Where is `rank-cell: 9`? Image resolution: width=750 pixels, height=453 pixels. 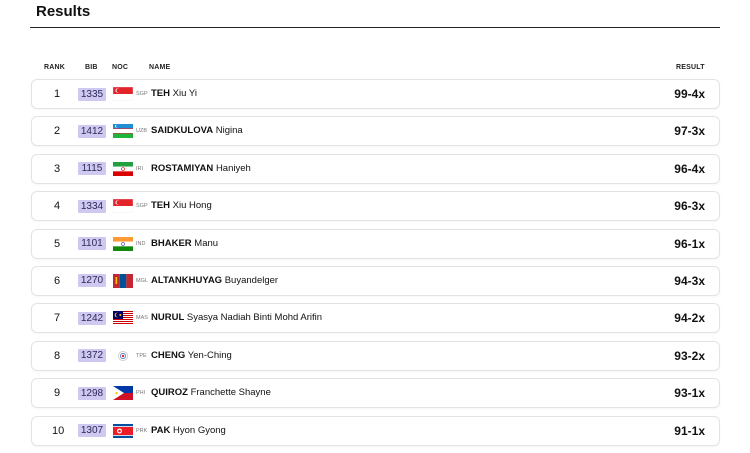
rank-cell: 9 is located at coordinates (57, 393).